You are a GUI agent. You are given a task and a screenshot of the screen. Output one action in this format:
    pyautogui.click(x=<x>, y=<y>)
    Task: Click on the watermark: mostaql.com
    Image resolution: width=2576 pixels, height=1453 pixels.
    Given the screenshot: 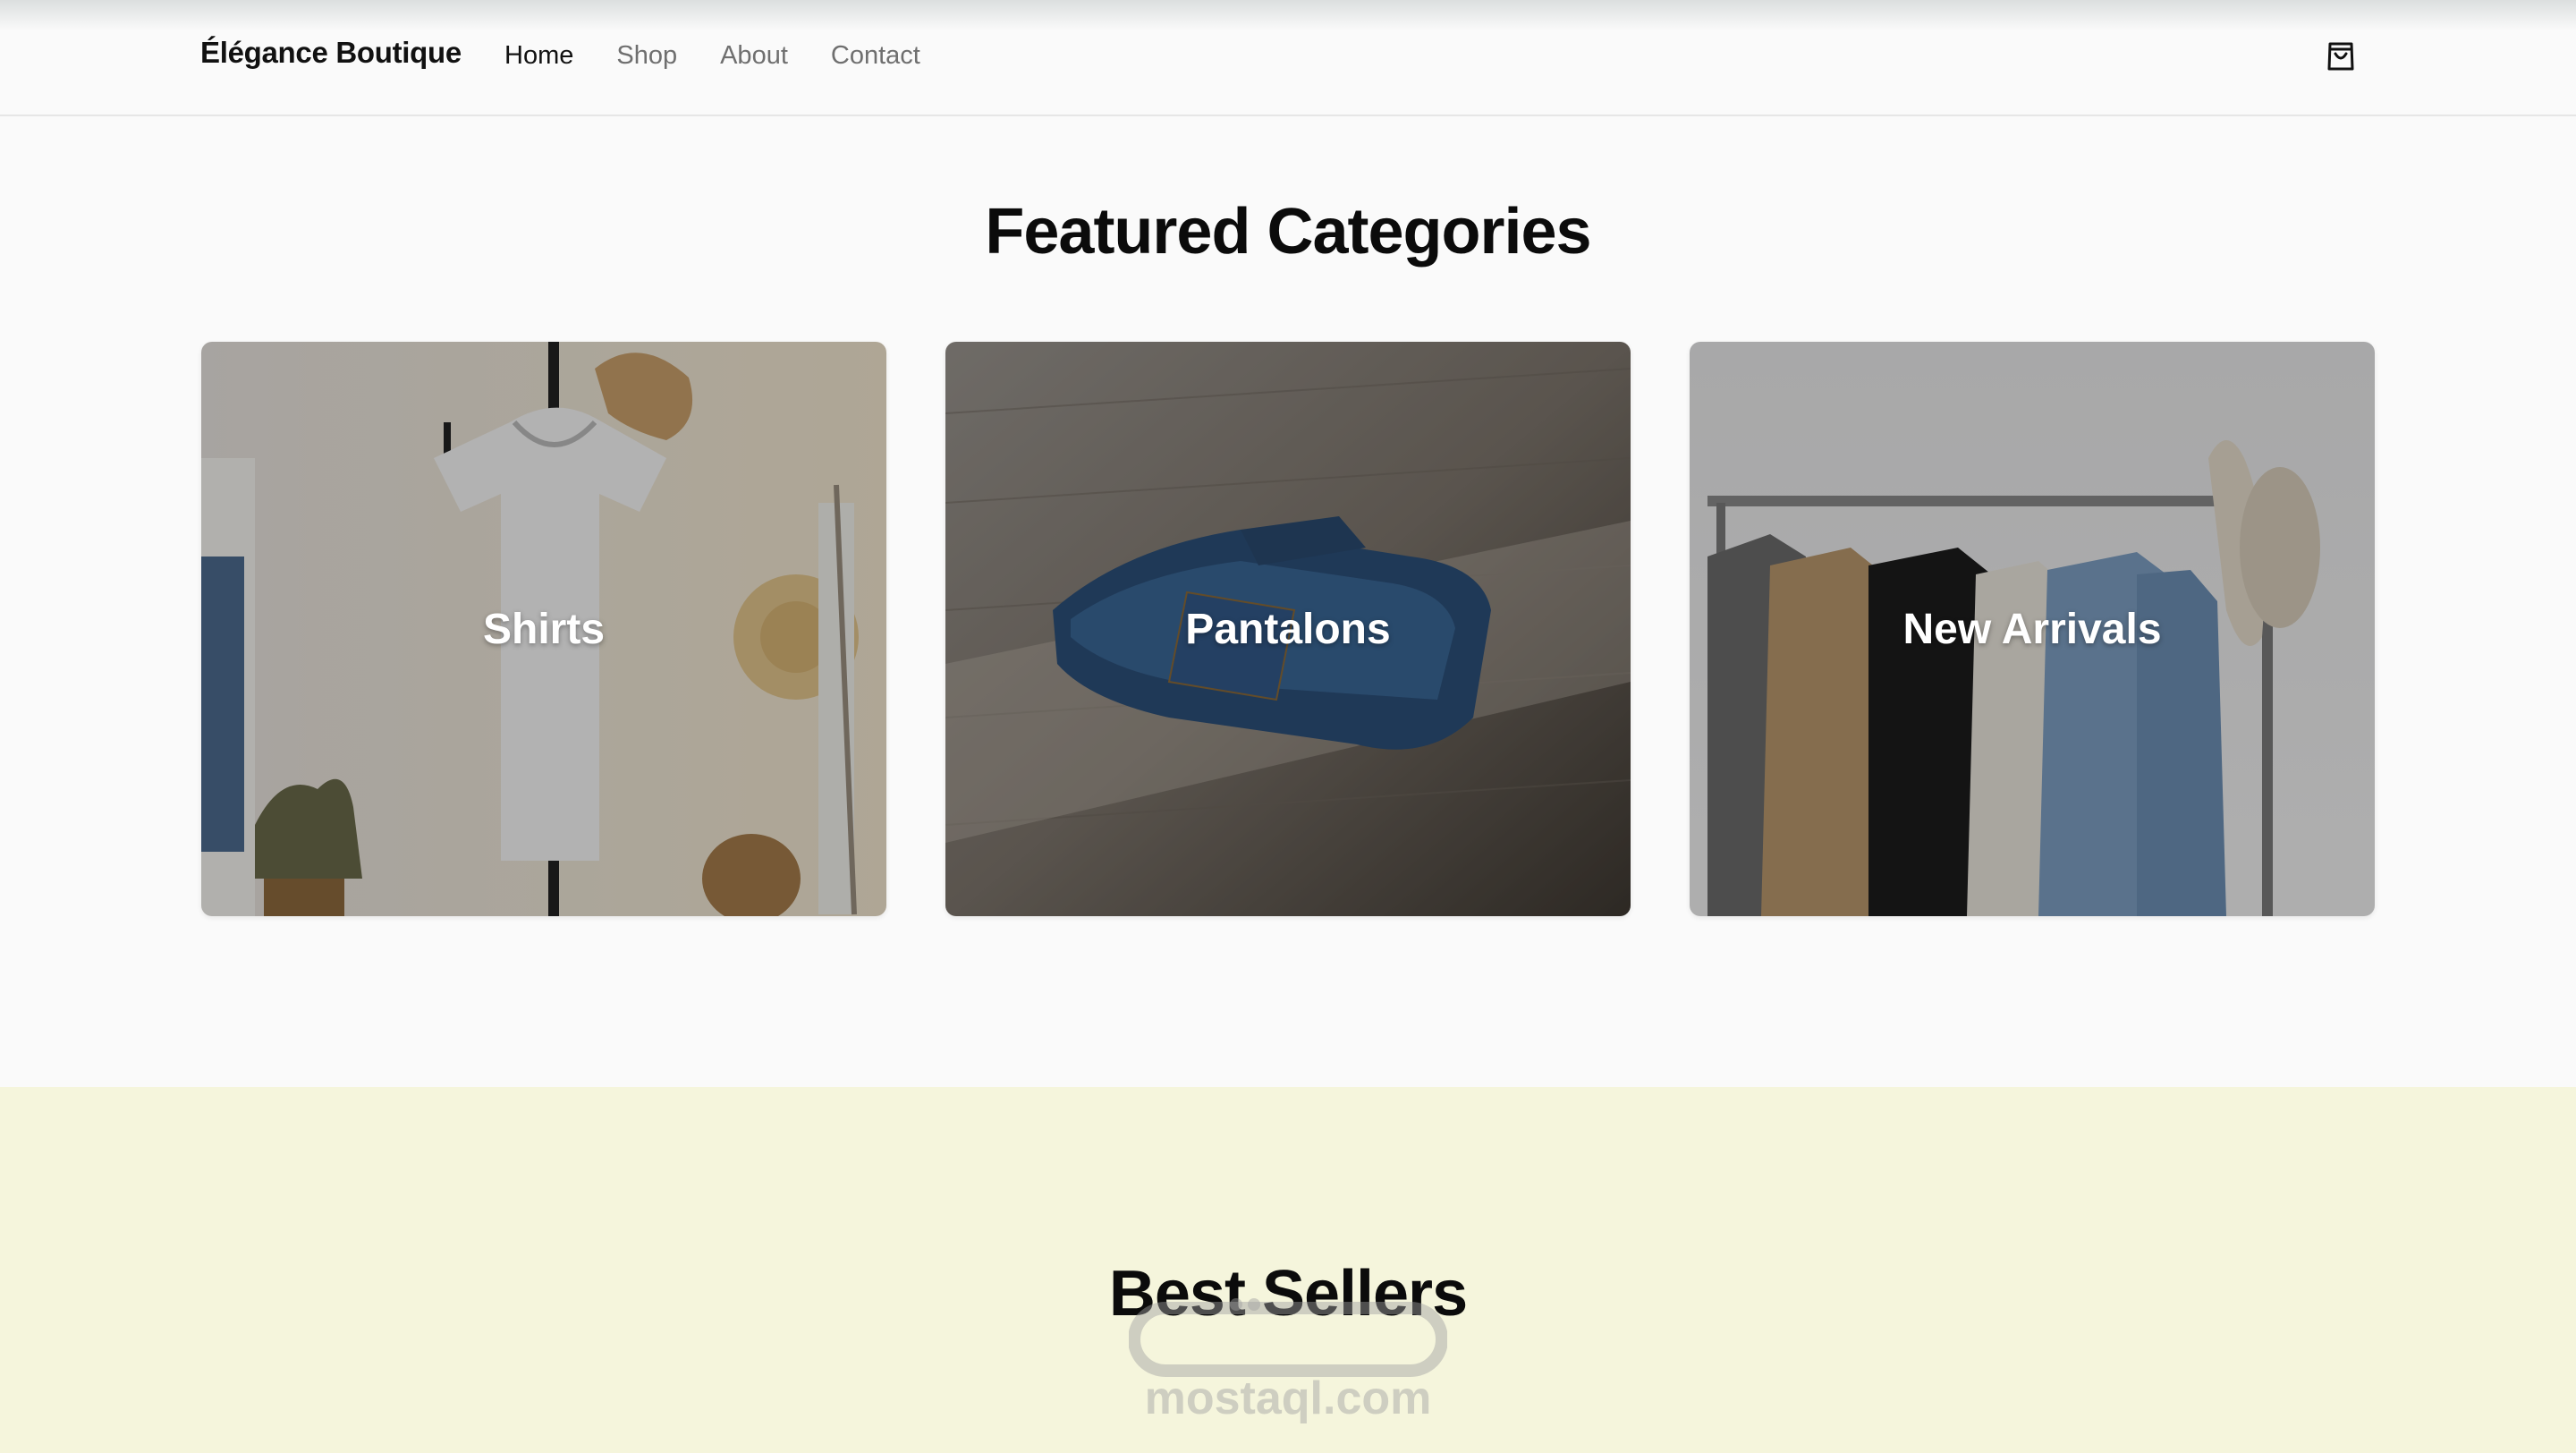 What is the action you would take?
    pyautogui.click(x=1288, y=1353)
    